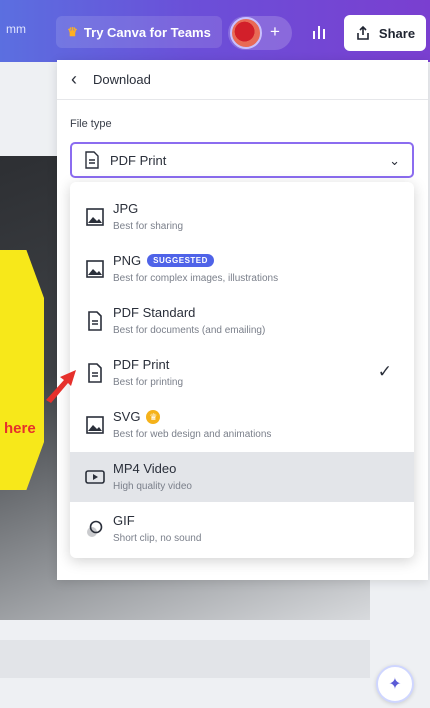  I want to click on plus-icon: +, so click(275, 32).